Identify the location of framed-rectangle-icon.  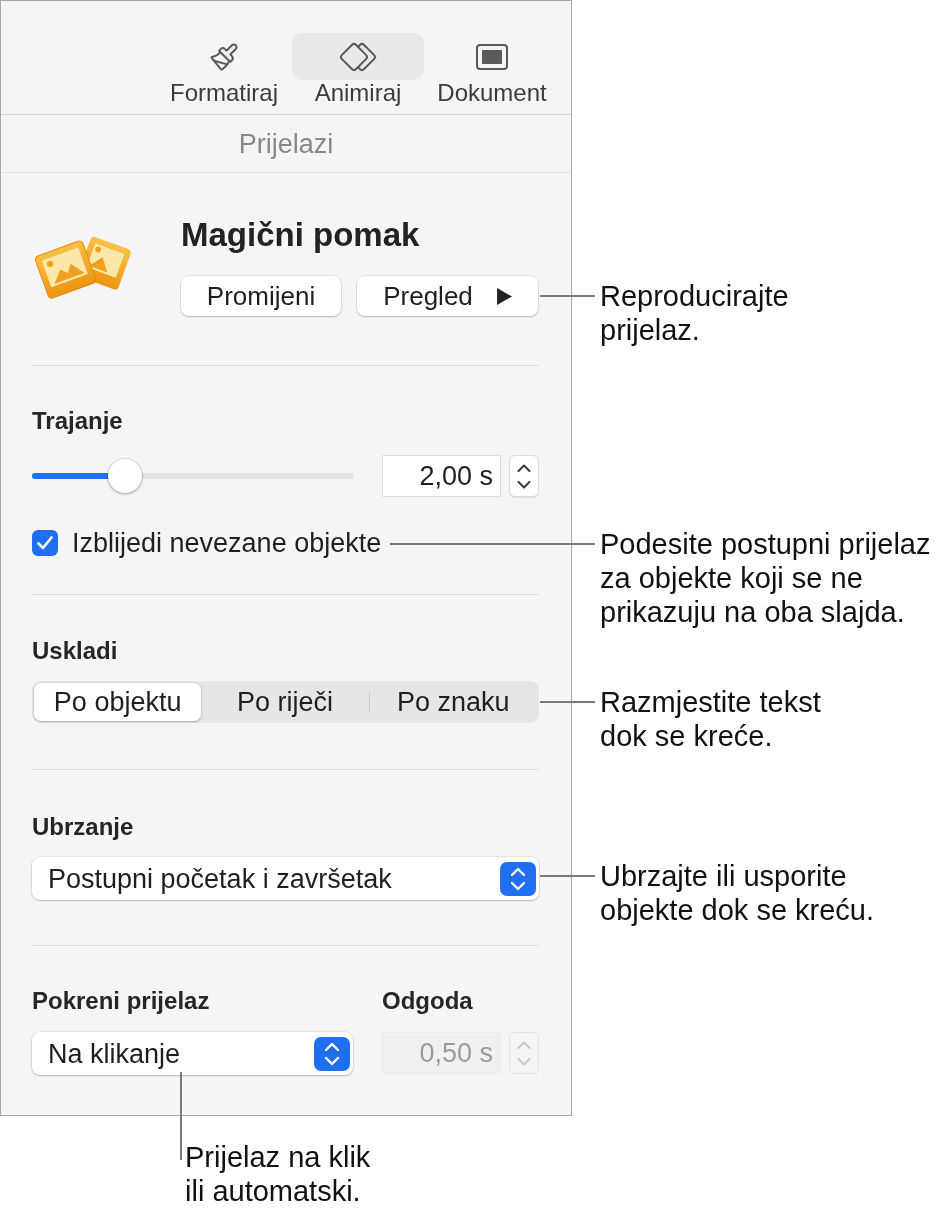
(492, 56).